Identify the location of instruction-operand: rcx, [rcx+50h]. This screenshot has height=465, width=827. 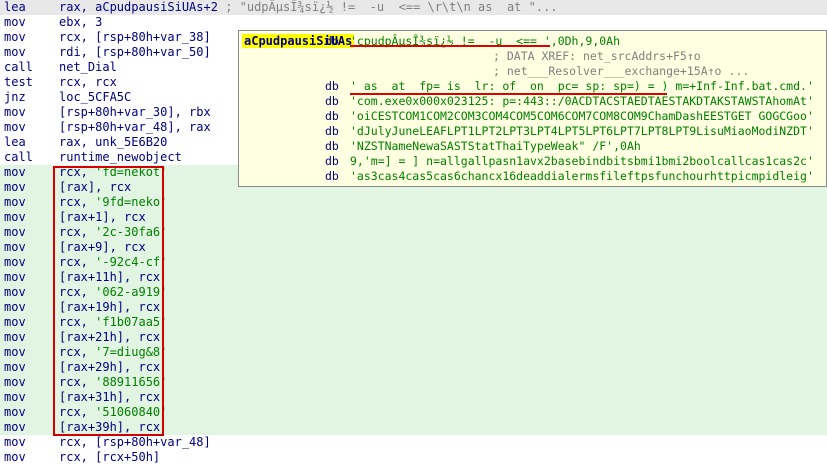
(109, 457).